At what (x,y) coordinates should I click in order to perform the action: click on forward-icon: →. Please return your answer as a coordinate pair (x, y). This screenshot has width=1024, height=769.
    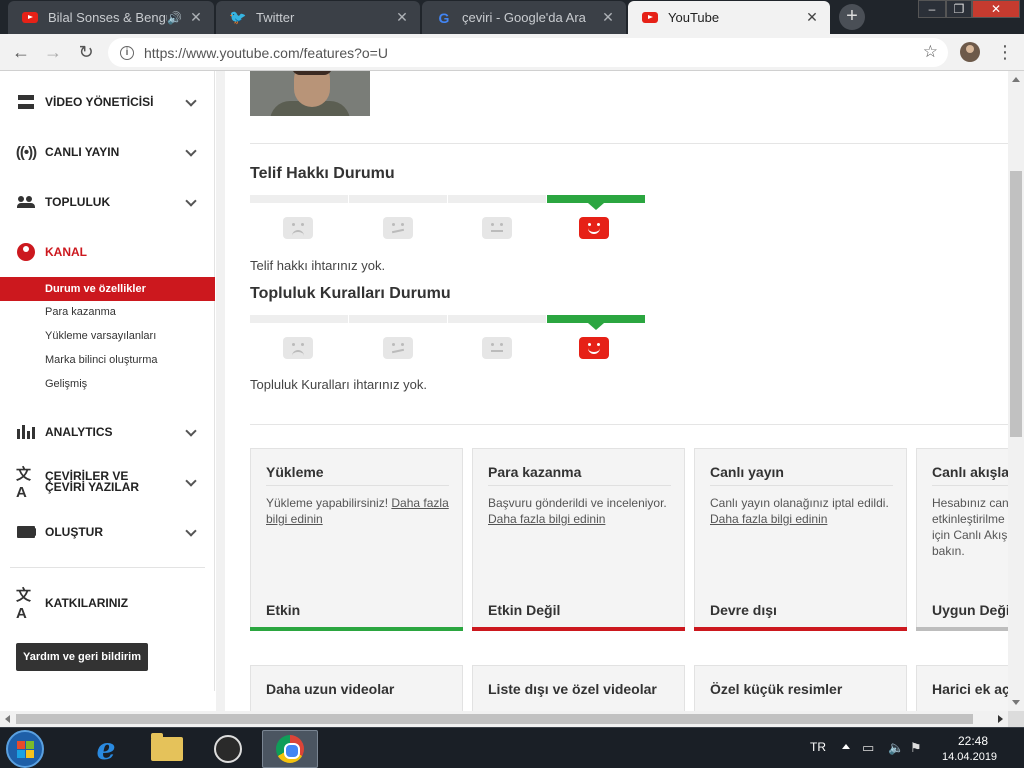
    Looking at the image, I should click on (53, 53).